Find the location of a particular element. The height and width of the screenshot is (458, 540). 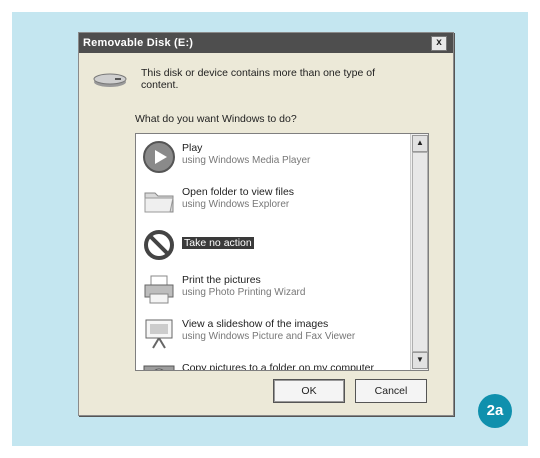

action-name: View a slideshow of the images is located at coordinates (255, 324).